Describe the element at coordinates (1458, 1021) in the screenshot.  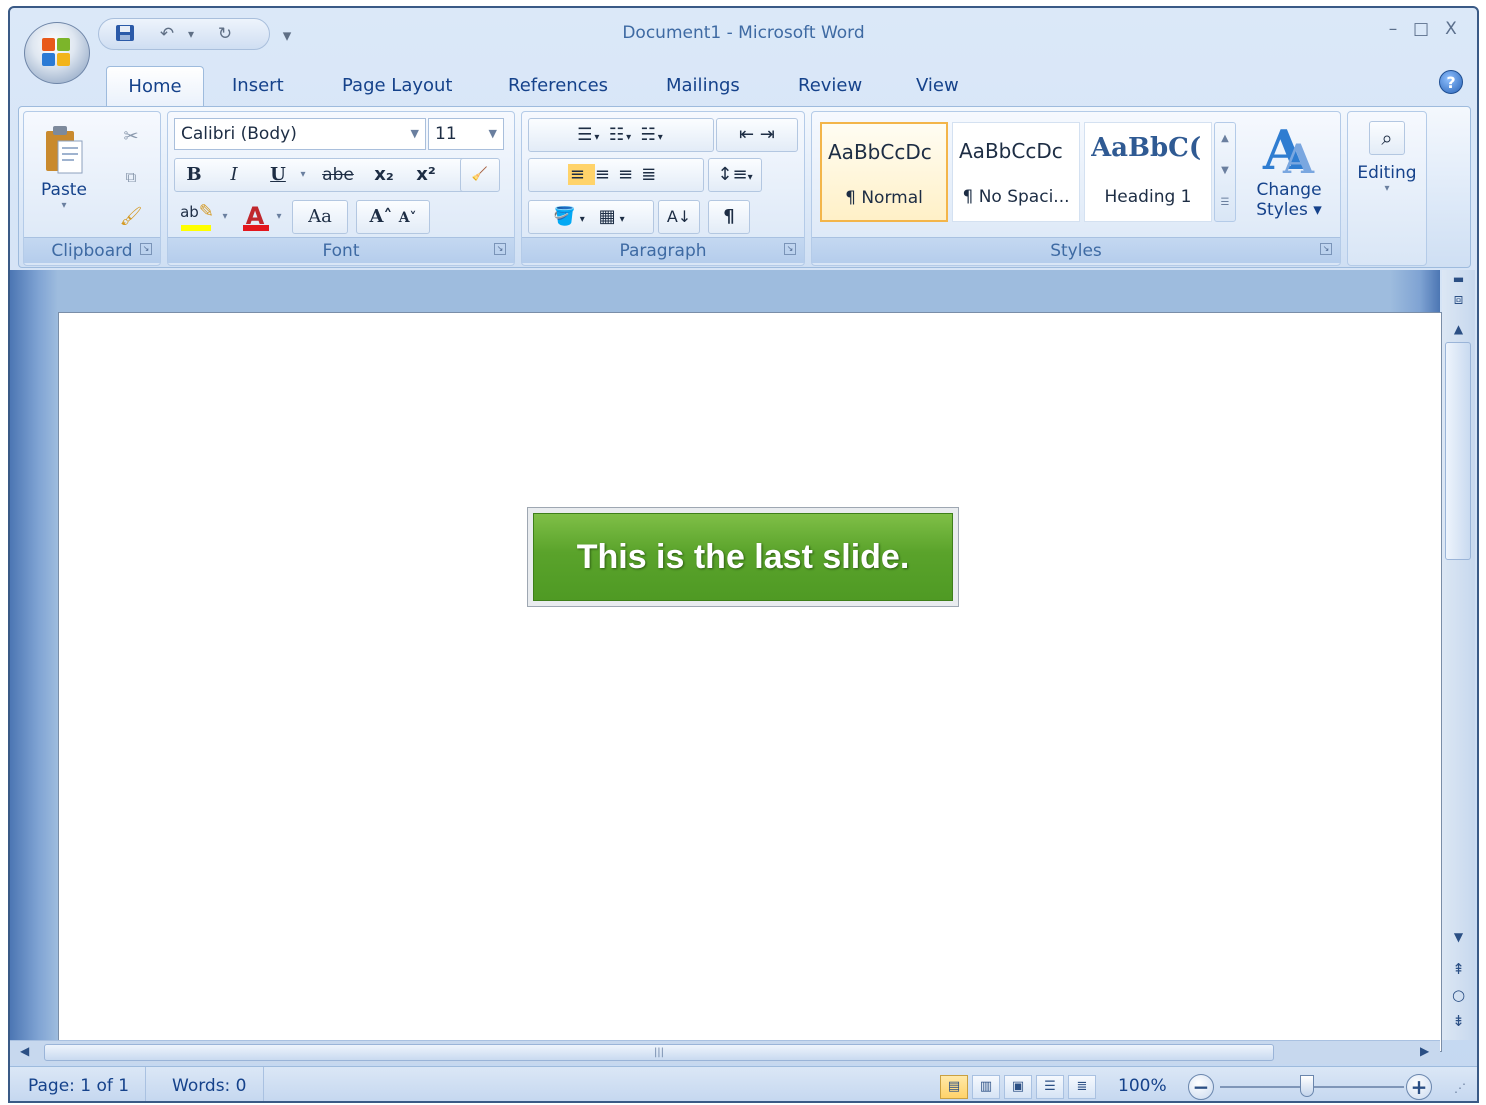
I see `next-page-icon: ⇟` at that location.